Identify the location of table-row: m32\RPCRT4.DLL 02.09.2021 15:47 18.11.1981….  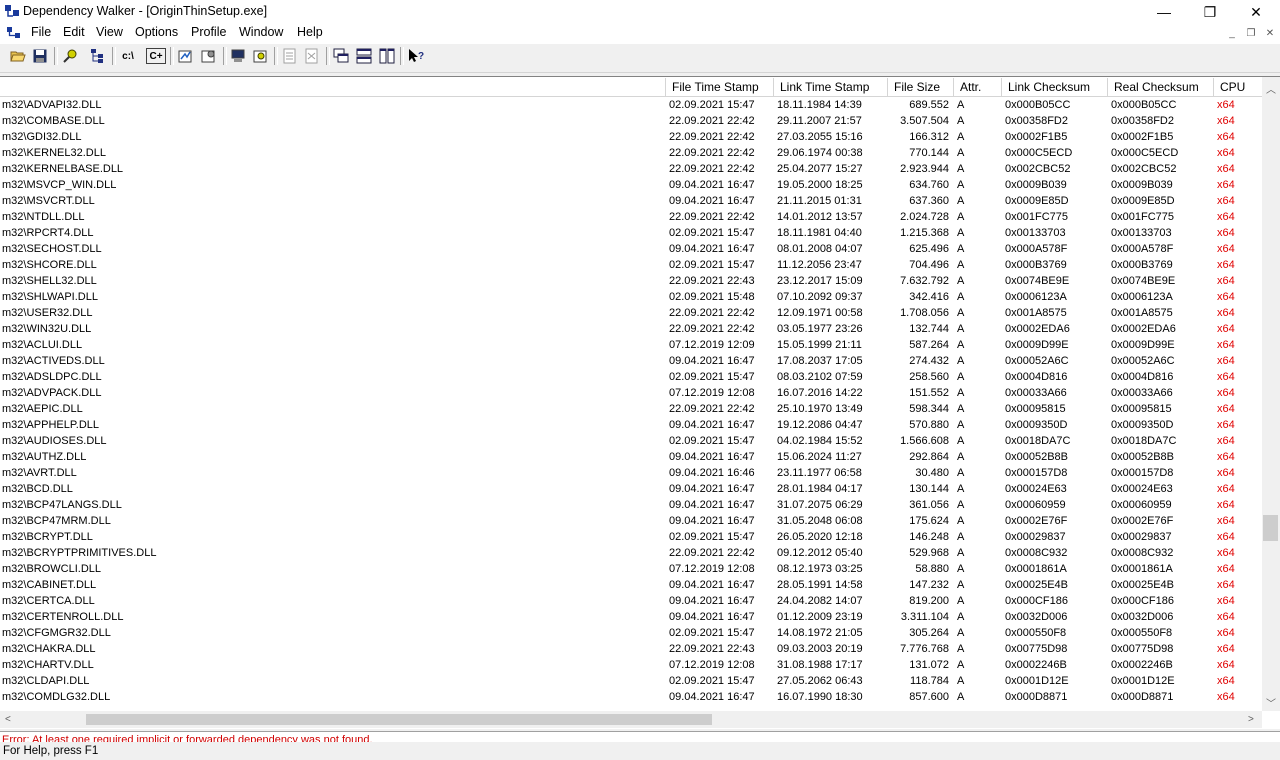
(631, 233).